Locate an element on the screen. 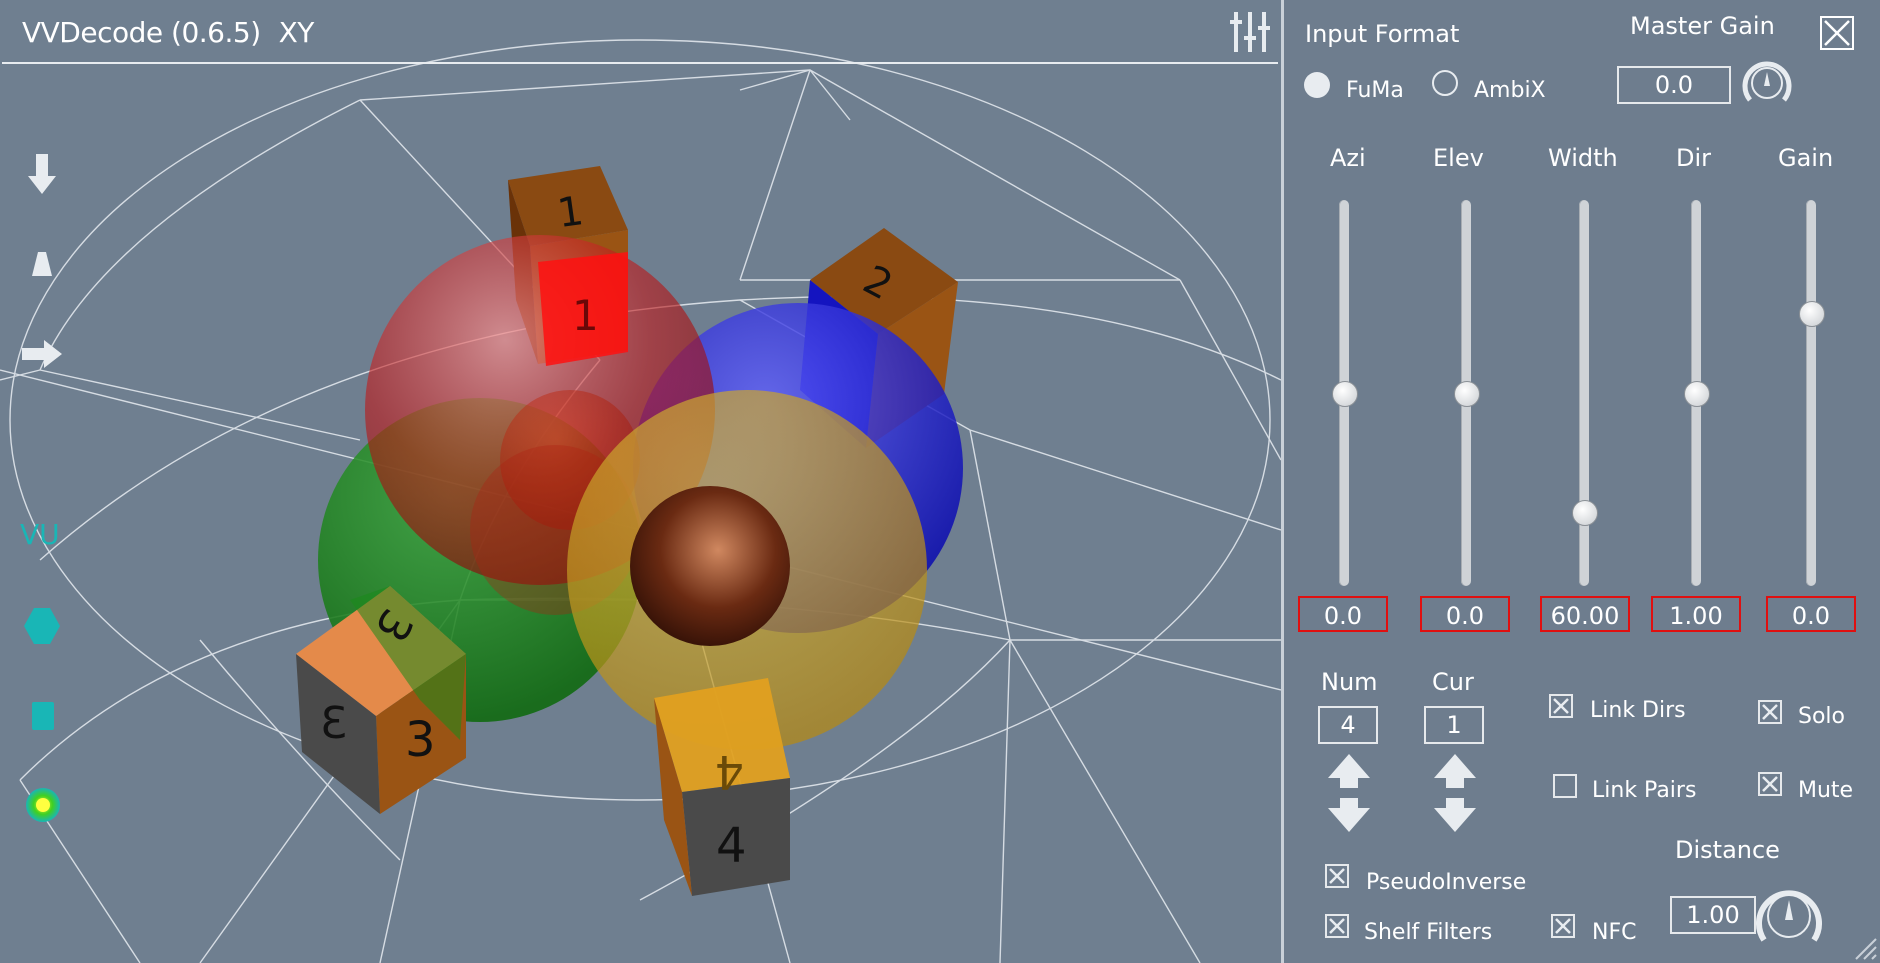  slider-dir-thumb is located at coordinates (1697, 394).